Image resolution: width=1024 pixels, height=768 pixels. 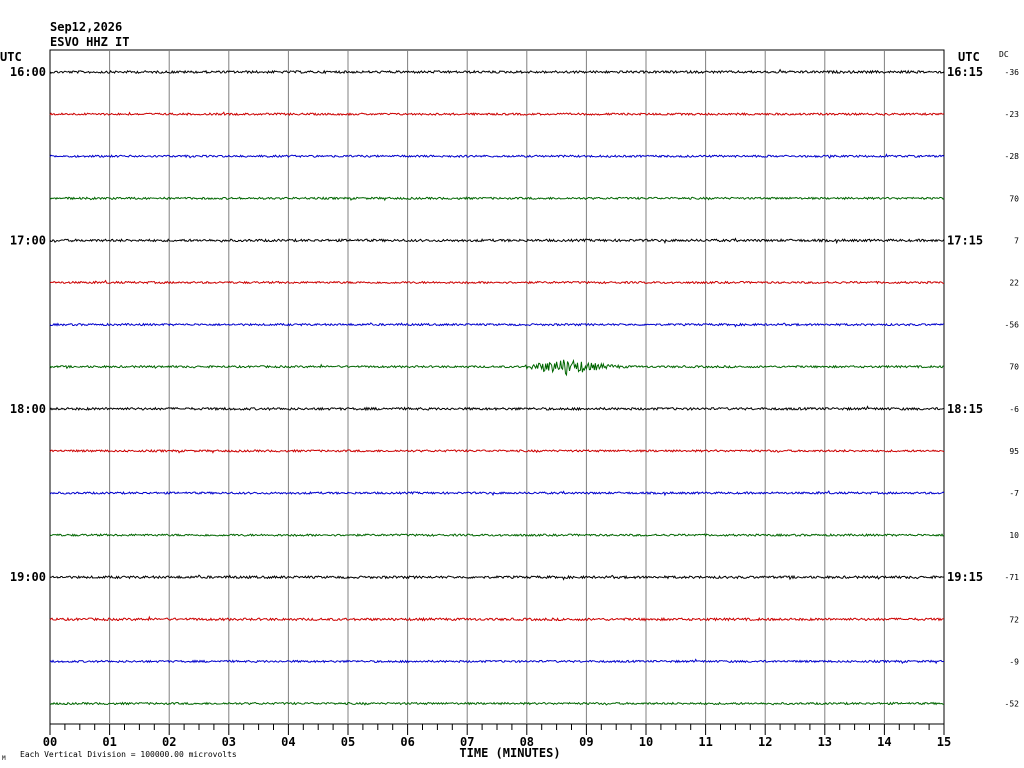 What do you see at coordinates (969, 57) in the screenshot?
I see `right-utc-label: UTC` at bounding box center [969, 57].